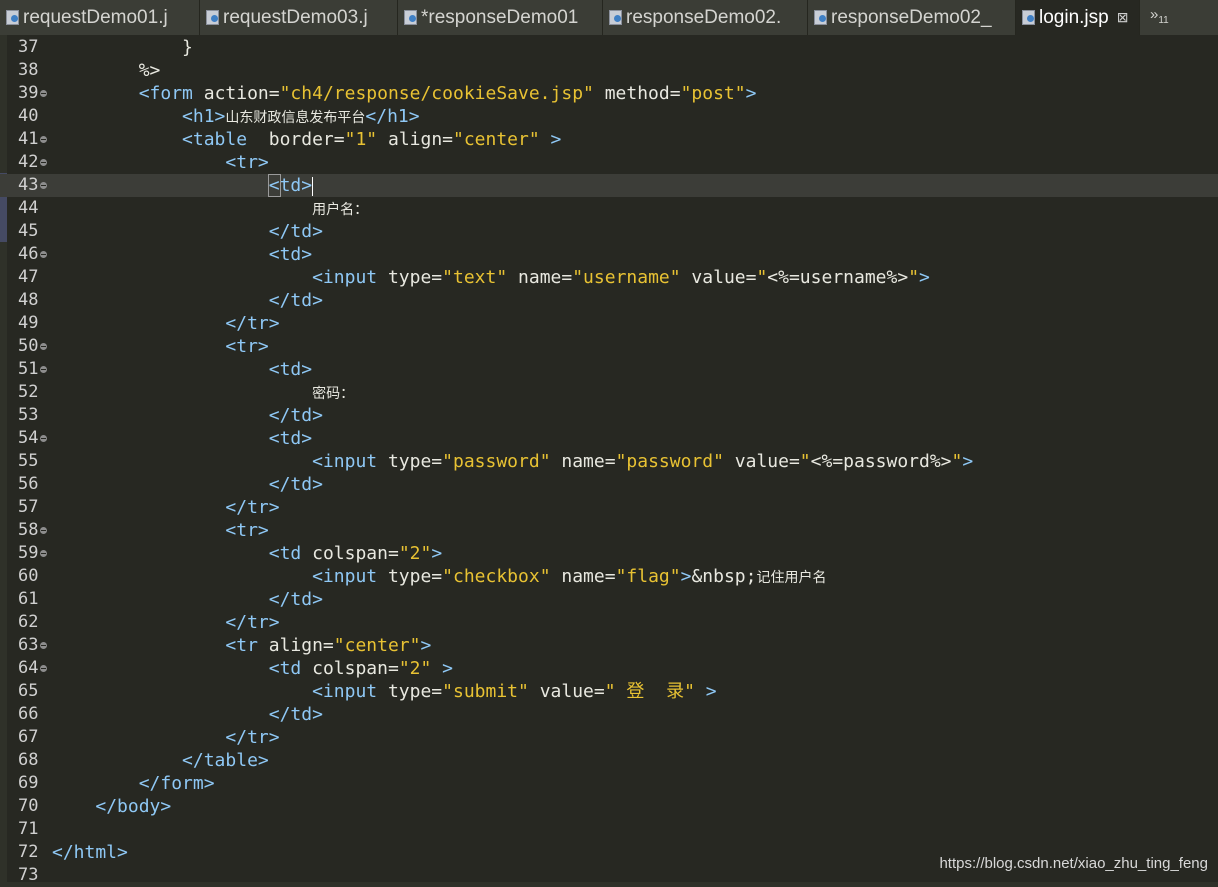 The width and height of the screenshot is (1218, 887). What do you see at coordinates (609, 783) in the screenshot?
I see `code-line: 69 </form>` at bounding box center [609, 783].